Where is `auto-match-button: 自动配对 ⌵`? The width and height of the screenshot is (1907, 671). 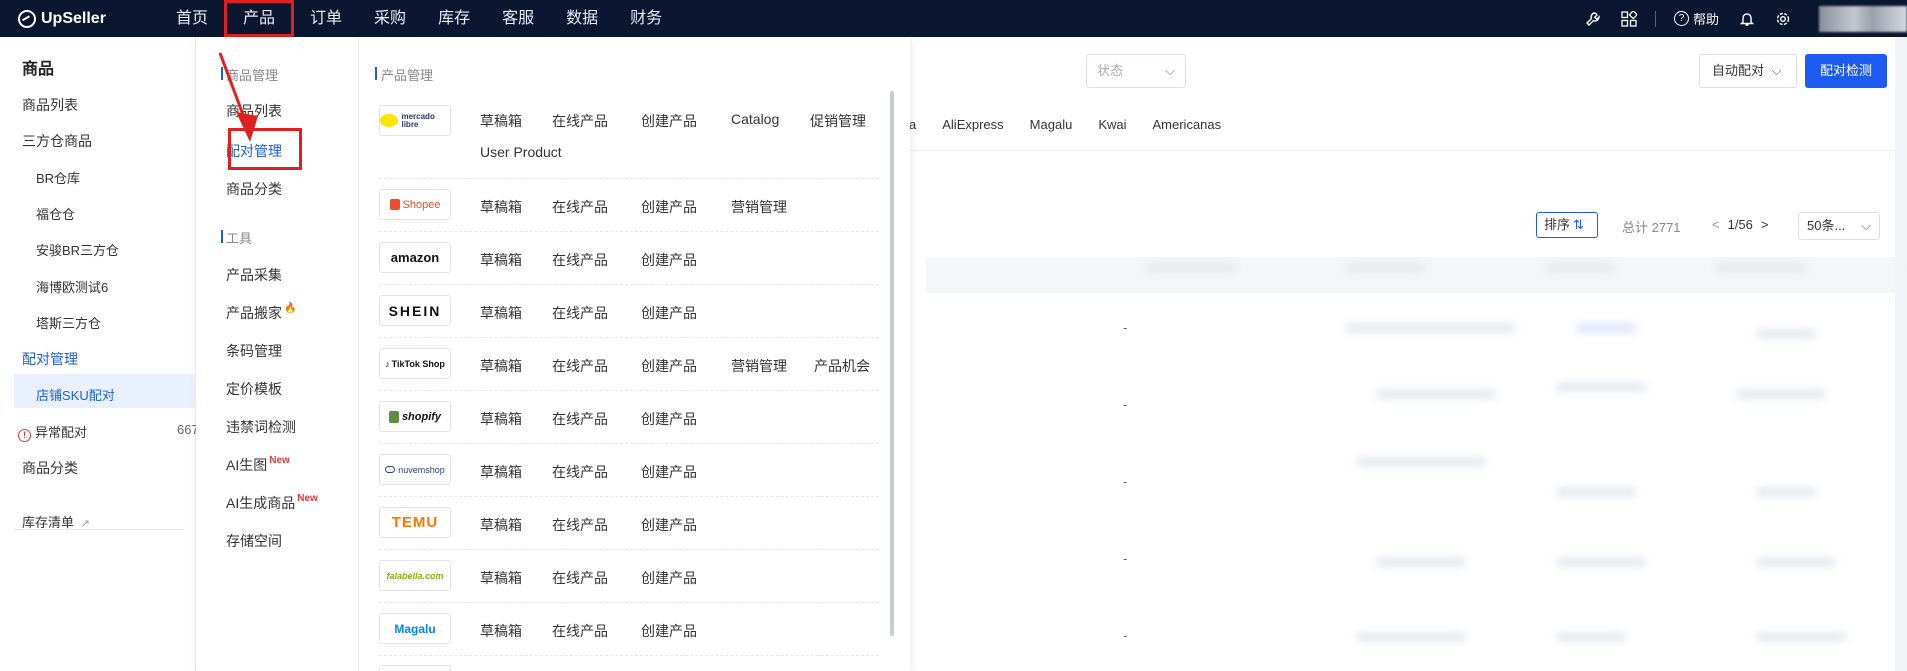
auto-match-button: 自动配对 ⌵ is located at coordinates (1748, 71).